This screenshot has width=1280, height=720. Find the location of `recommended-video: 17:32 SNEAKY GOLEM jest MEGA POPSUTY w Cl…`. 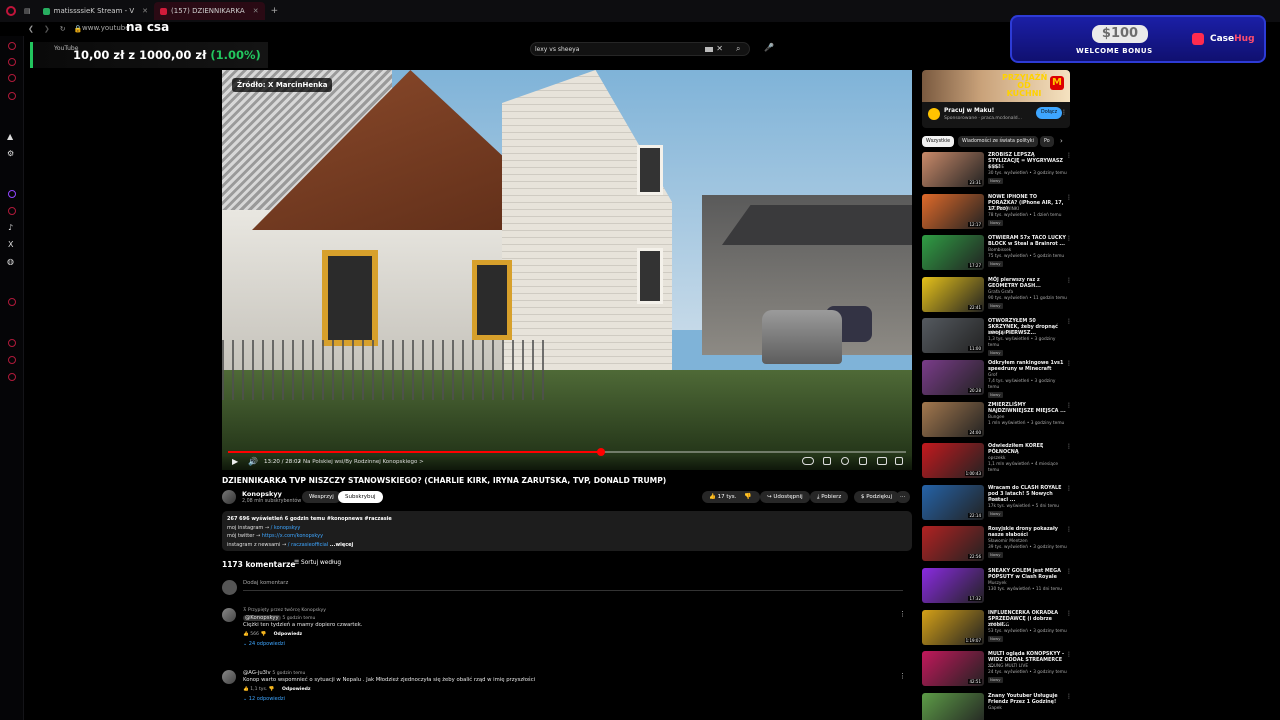

recommended-video: 17:32 SNEAKY GOLEM jest MEGA POPSUTY w Cl… is located at coordinates (997, 587).